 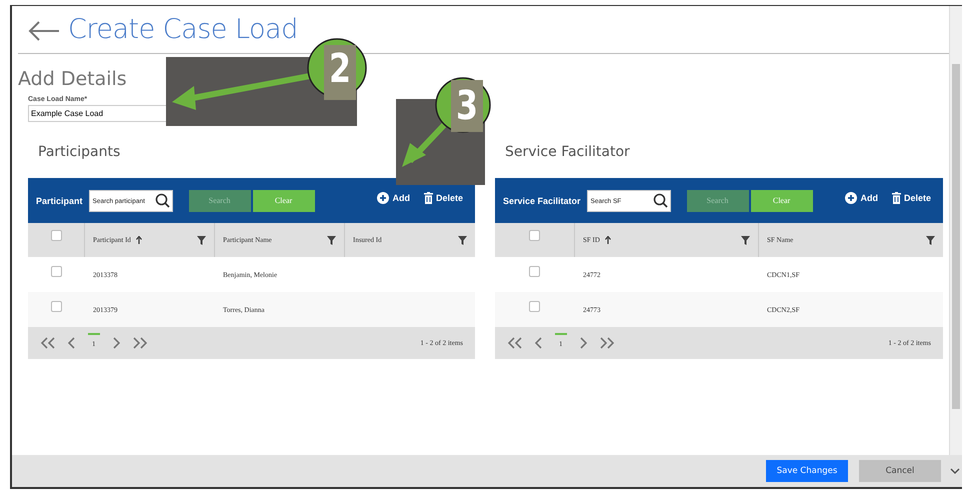 I want to click on step-number-badge: 3, so click(x=463, y=105).